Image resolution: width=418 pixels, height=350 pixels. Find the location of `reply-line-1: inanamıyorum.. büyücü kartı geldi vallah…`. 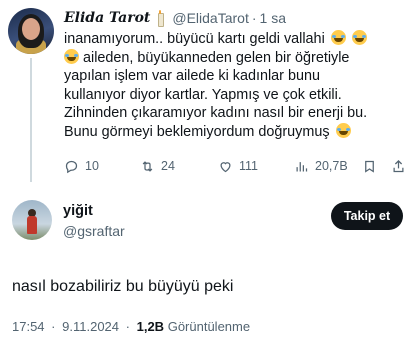

reply-line-1: inanamıyorum.. büyücü kartı geldi vallah… is located at coordinates (194, 39).